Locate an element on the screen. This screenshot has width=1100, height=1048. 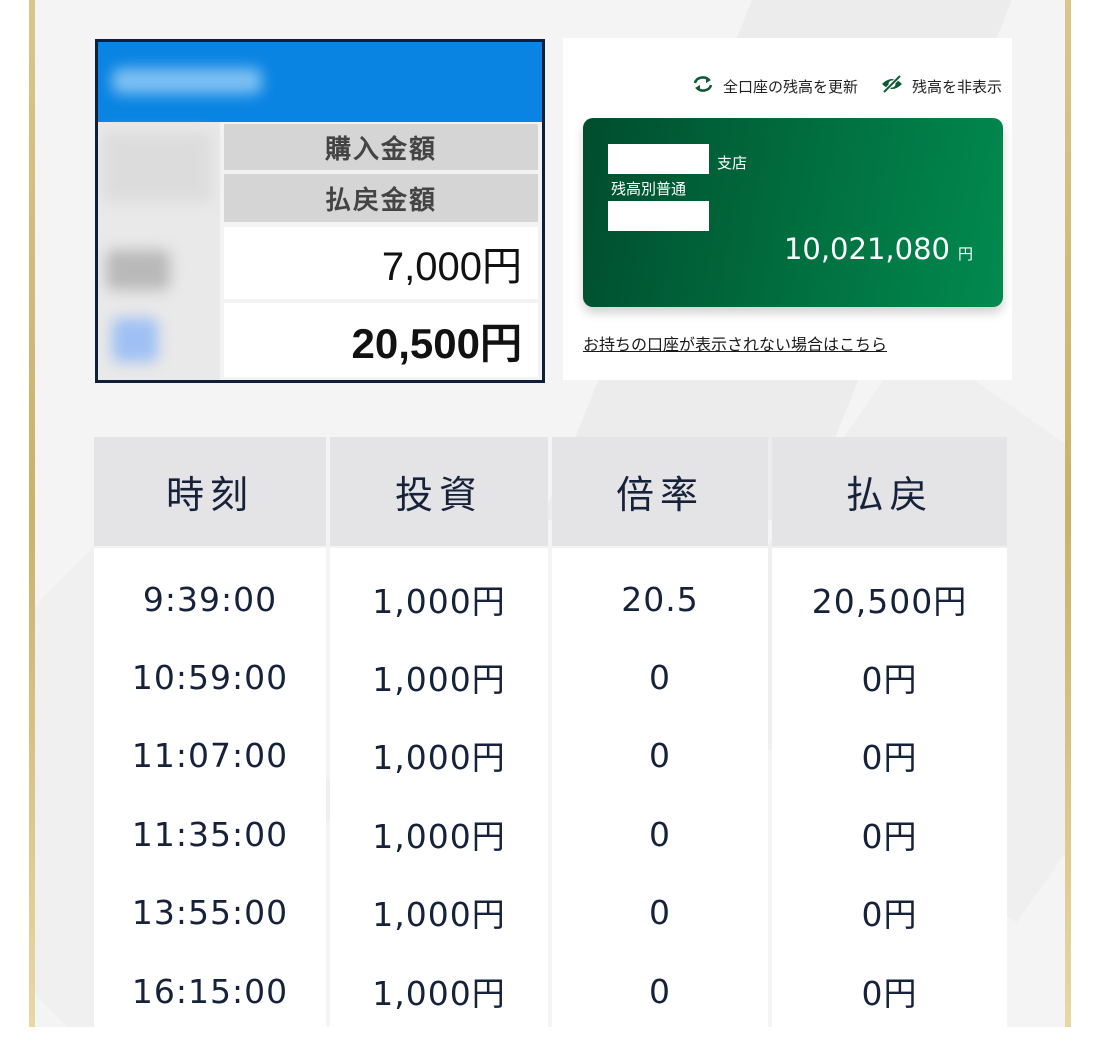
cell-time: 9:39:00 is located at coordinates (210, 599).